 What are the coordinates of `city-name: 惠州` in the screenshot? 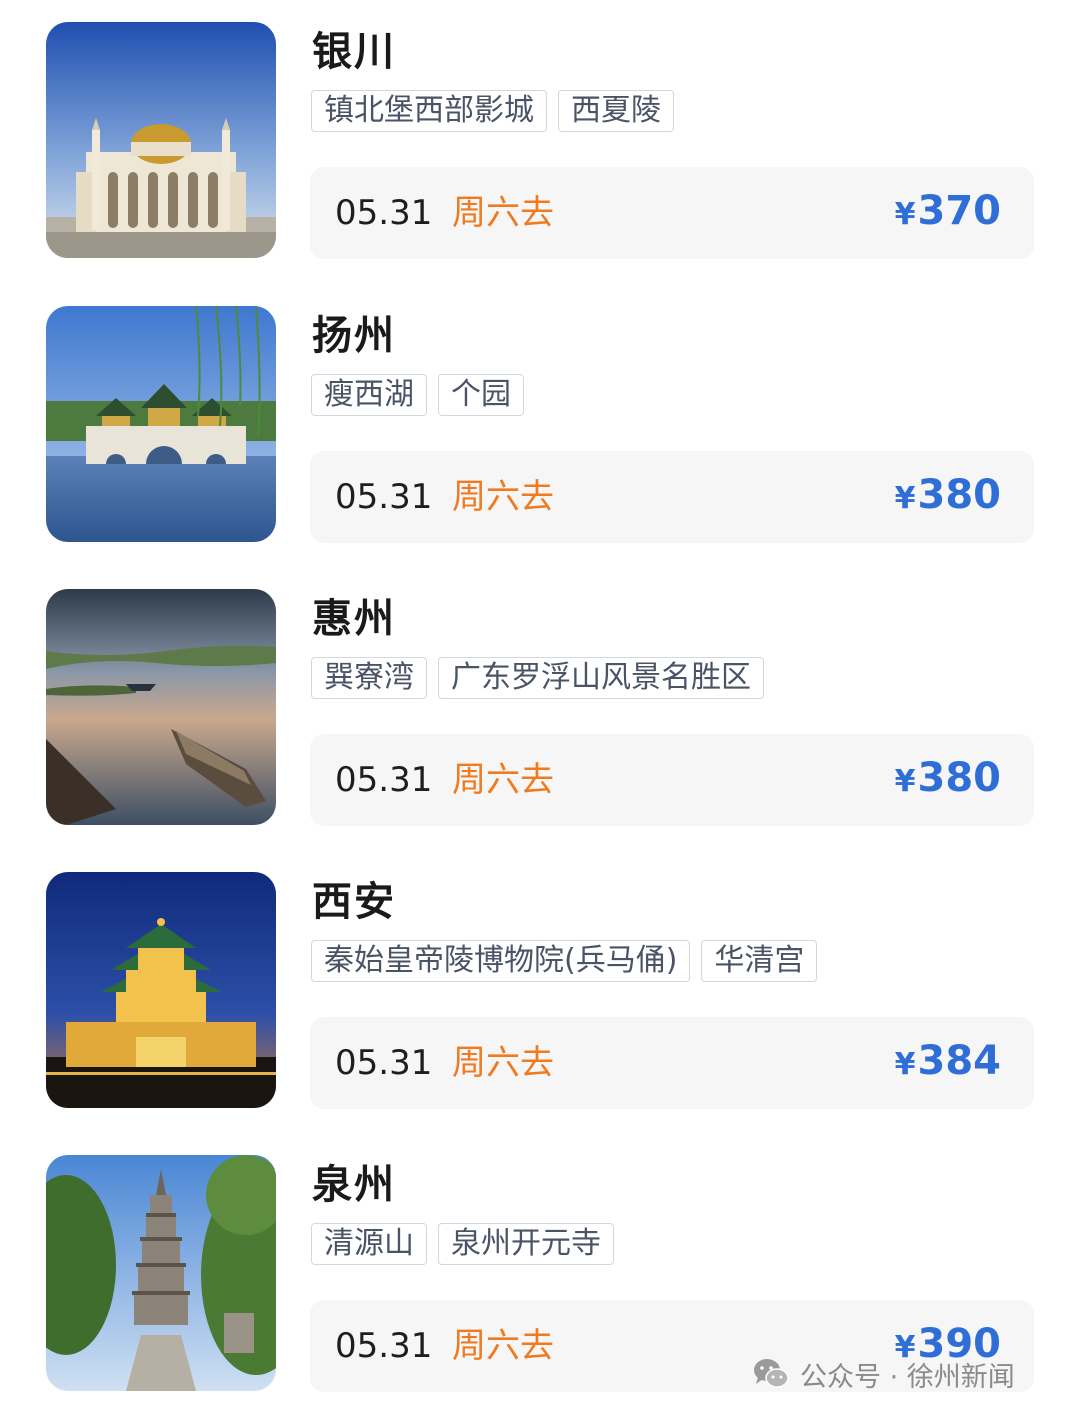 It's located at (354, 619).